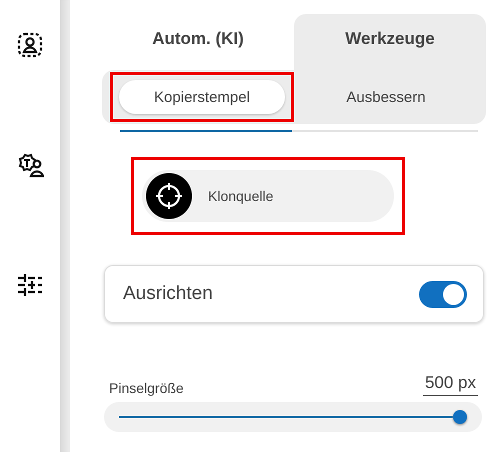 The width and height of the screenshot is (500, 452). I want to click on slider-track, so click(293, 417).